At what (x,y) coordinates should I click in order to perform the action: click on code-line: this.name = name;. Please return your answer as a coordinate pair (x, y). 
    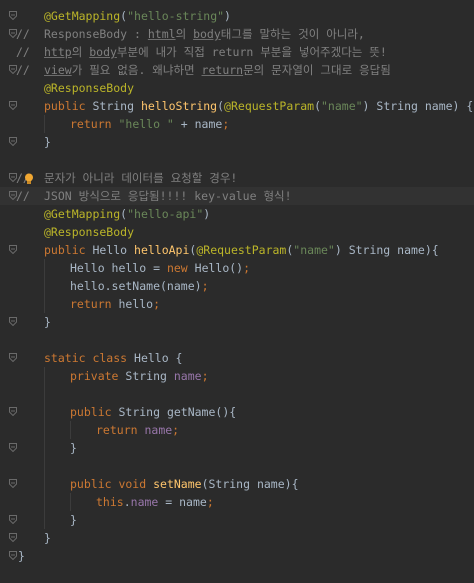
    Looking at the image, I should click on (237, 502).